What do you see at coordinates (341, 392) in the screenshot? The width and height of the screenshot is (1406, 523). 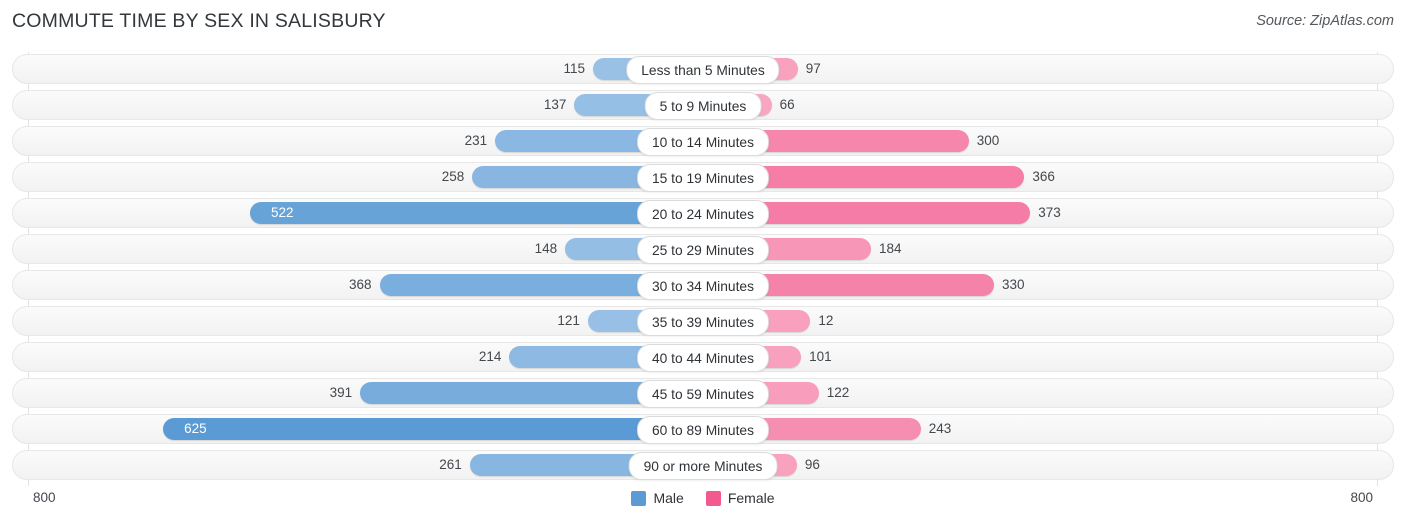 I see `value-label-male: 391` at bounding box center [341, 392].